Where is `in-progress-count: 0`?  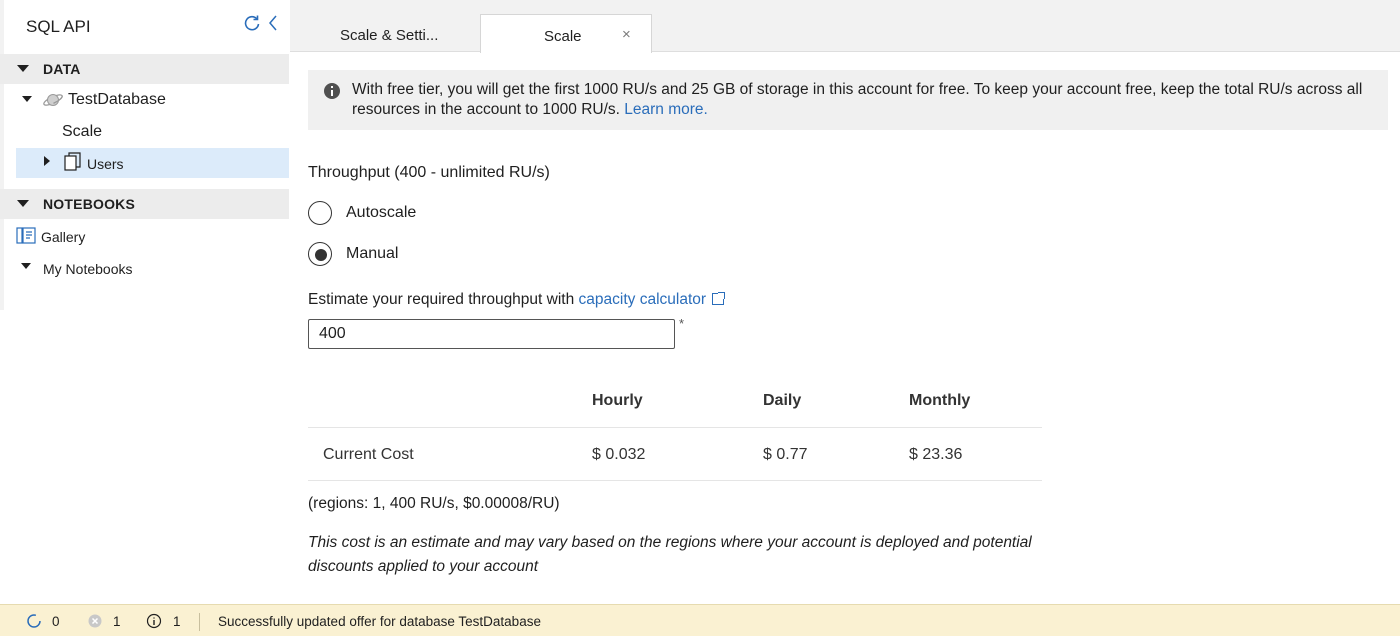
in-progress-count: 0 is located at coordinates (56, 621).